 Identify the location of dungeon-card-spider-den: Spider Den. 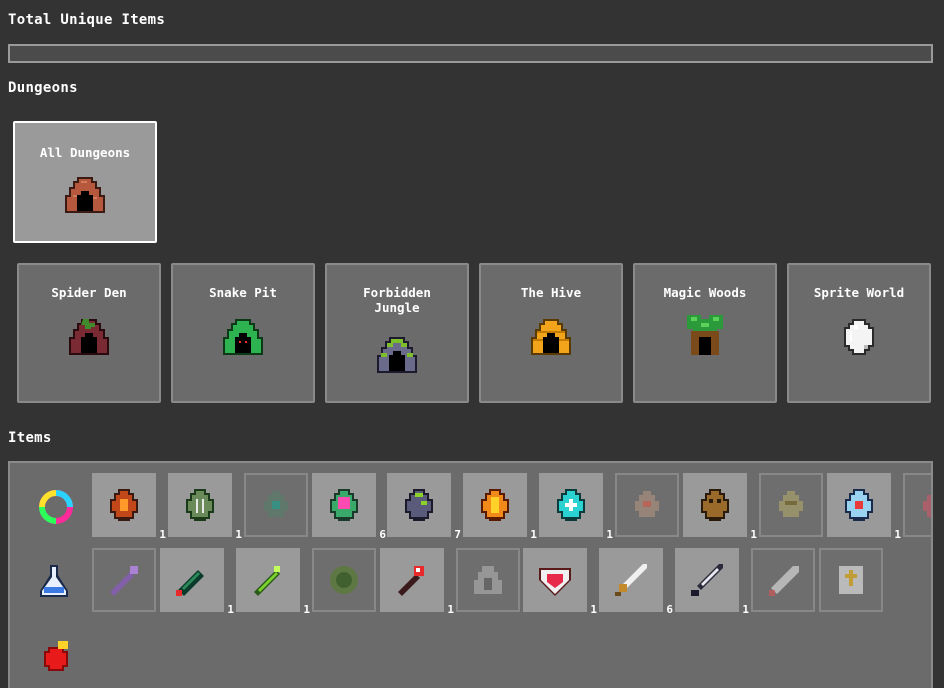
(89, 333).